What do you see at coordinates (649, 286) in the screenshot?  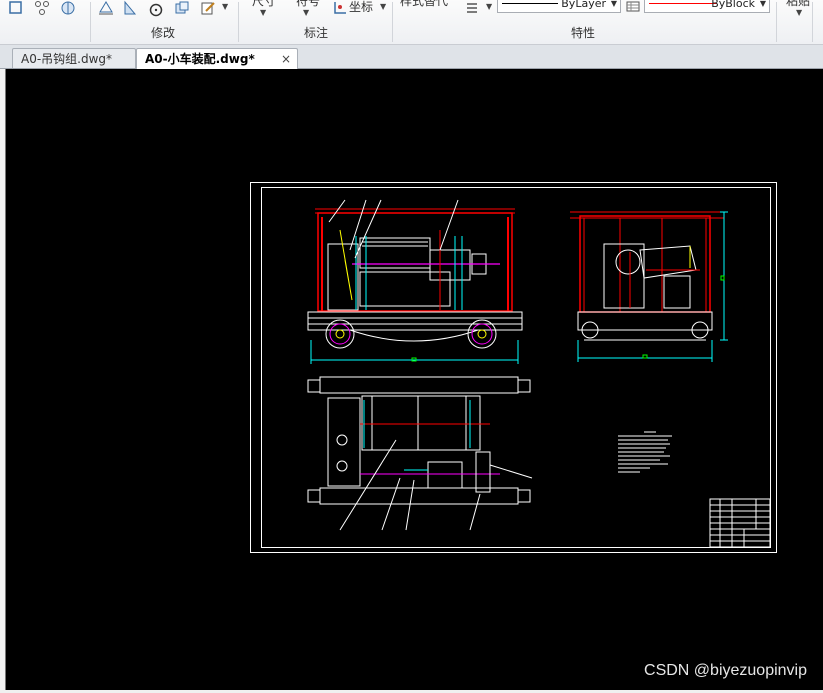 I see `side-view` at bounding box center [649, 286].